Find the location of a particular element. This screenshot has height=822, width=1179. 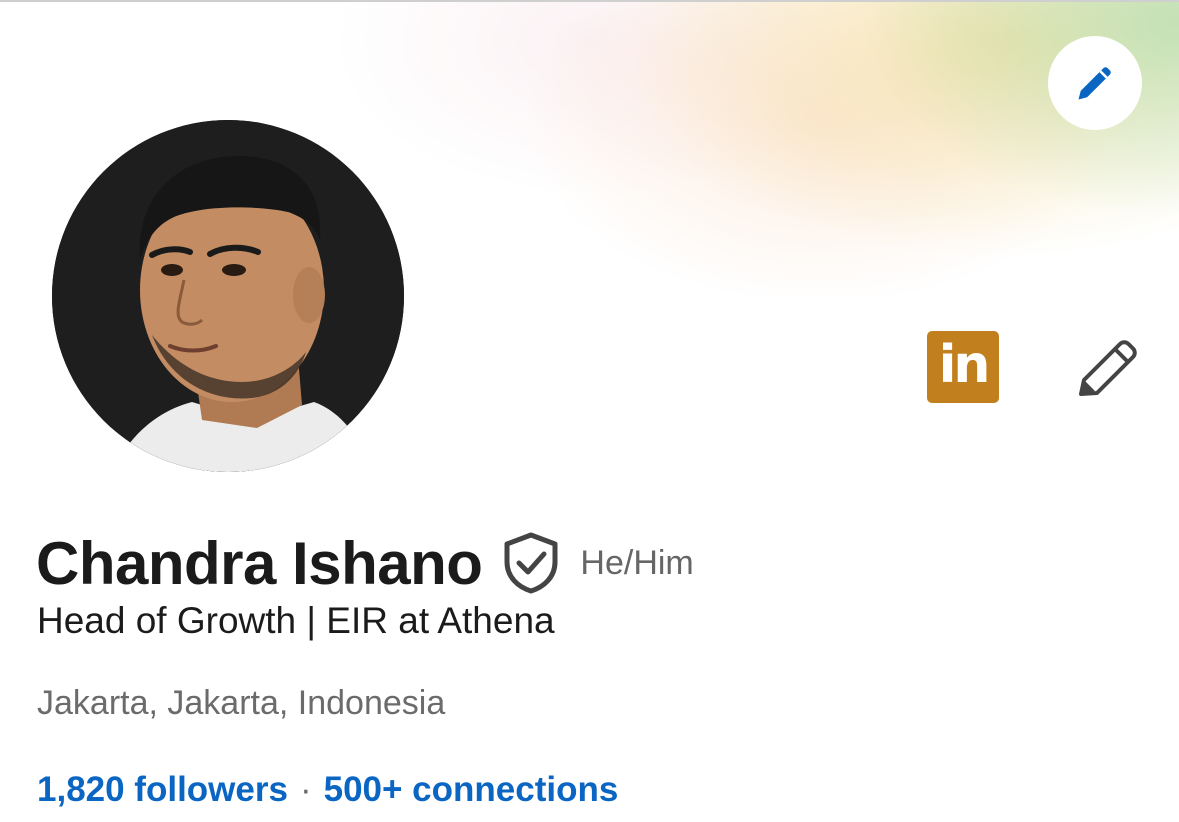

profile-headline: Head of Growth | EIR at Athena is located at coordinates (296, 620).